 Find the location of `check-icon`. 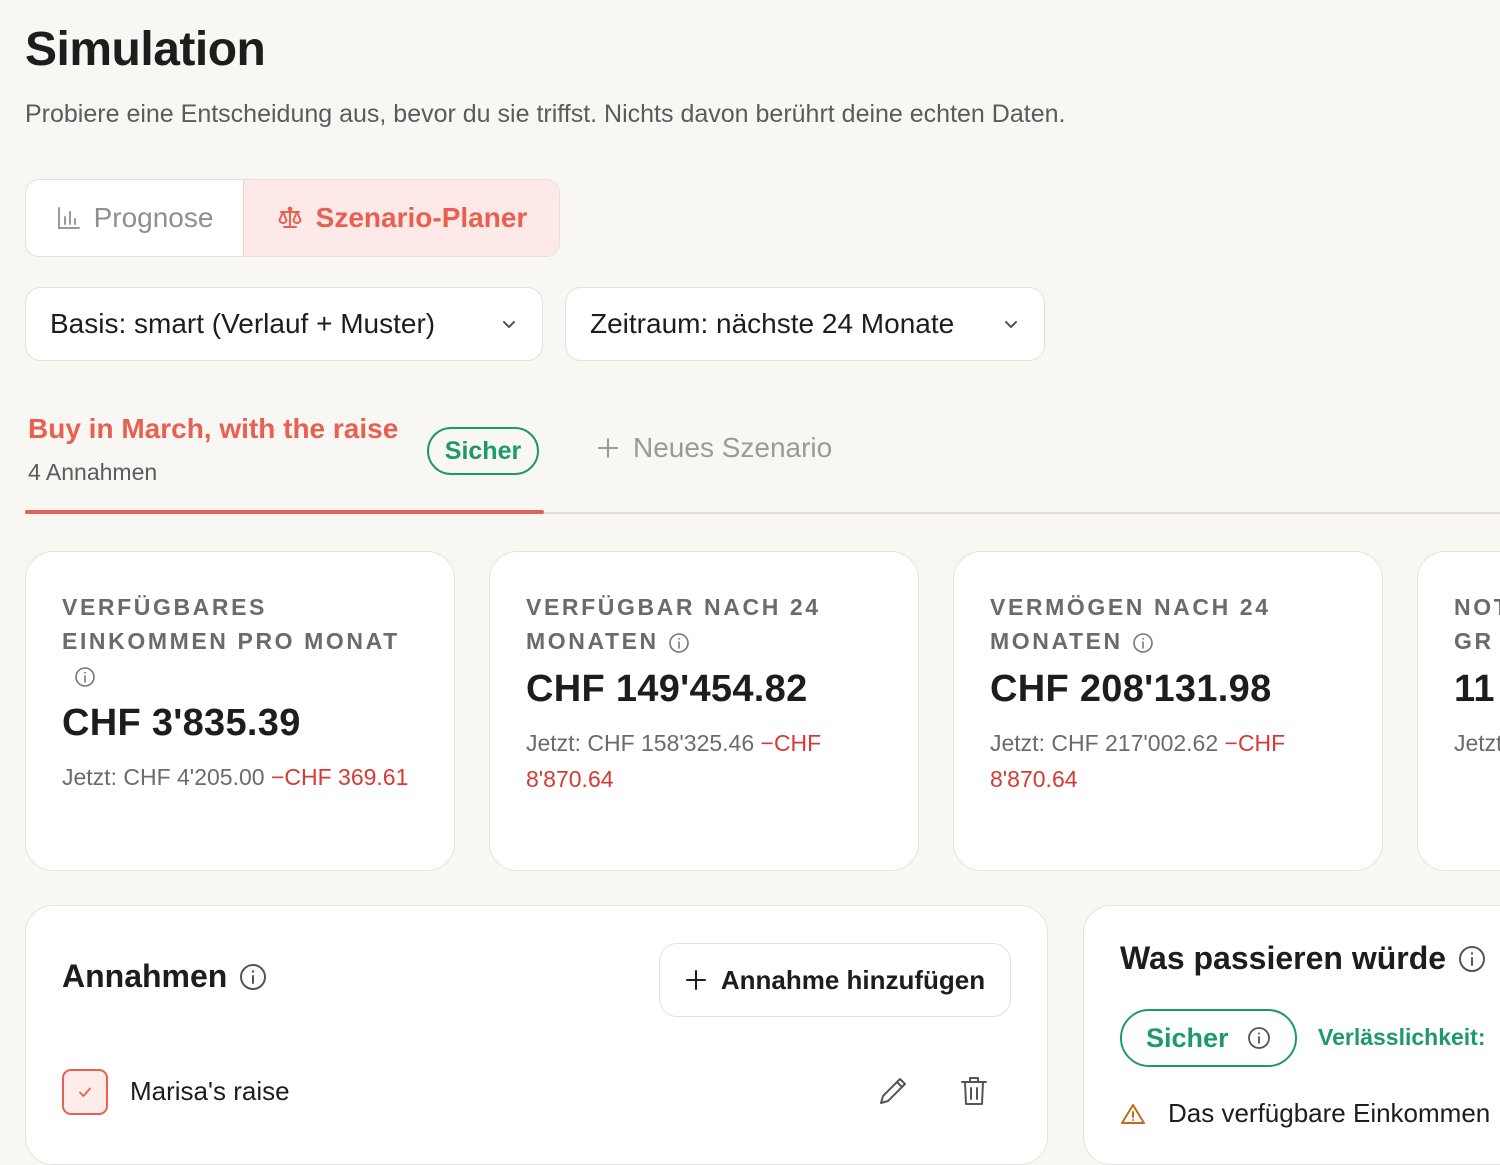

check-icon is located at coordinates (85, 1092).